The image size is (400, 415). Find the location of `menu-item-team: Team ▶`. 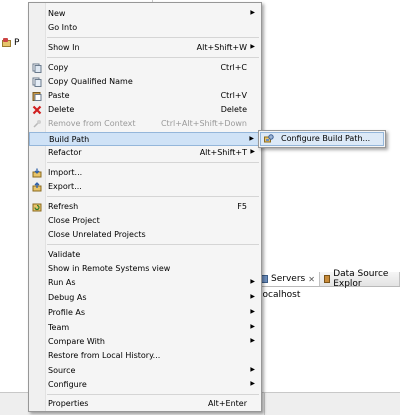

menu-item-team: Team ▶ is located at coordinates (145, 328).